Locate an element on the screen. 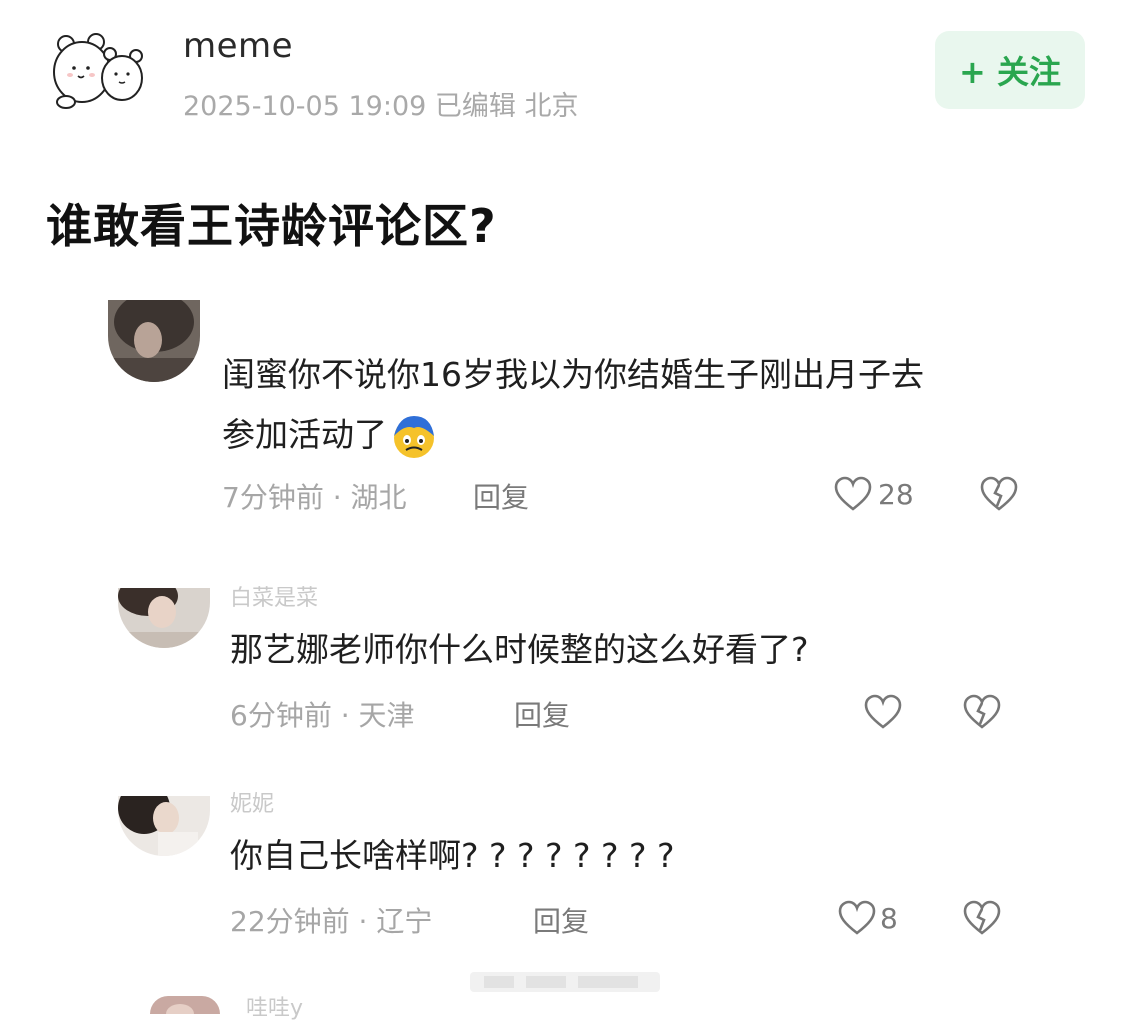 This screenshot has width=1130, height=1022. watermark-bar is located at coordinates (565, 982).